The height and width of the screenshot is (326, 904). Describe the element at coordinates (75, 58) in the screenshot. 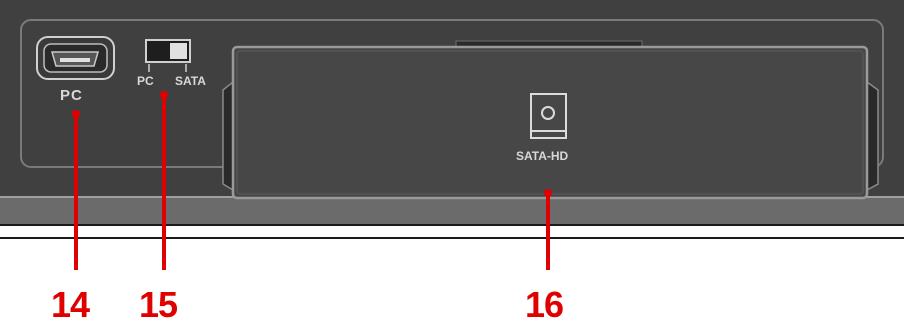

I see `mini-usb-port-icon` at that location.